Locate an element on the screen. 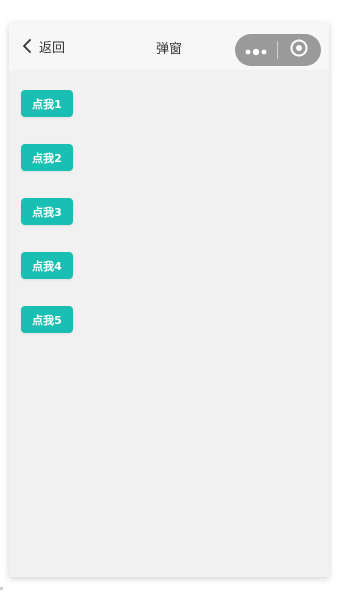  close-mini-program-button is located at coordinates (299, 50).